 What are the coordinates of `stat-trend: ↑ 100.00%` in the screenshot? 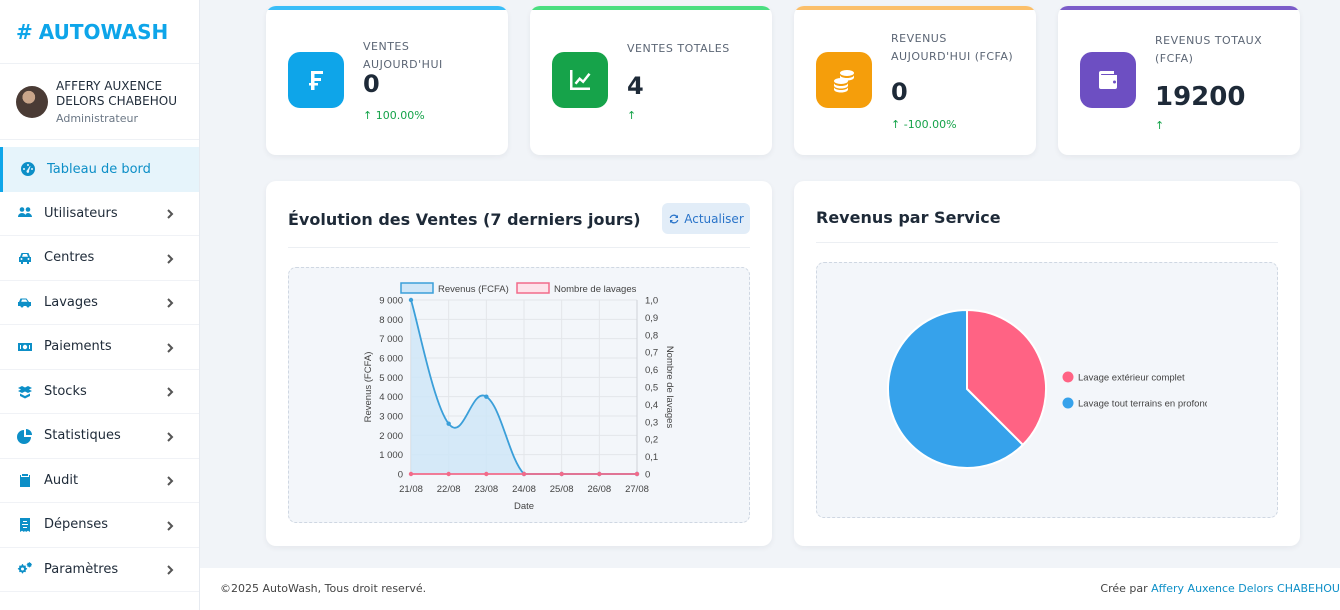 It's located at (394, 115).